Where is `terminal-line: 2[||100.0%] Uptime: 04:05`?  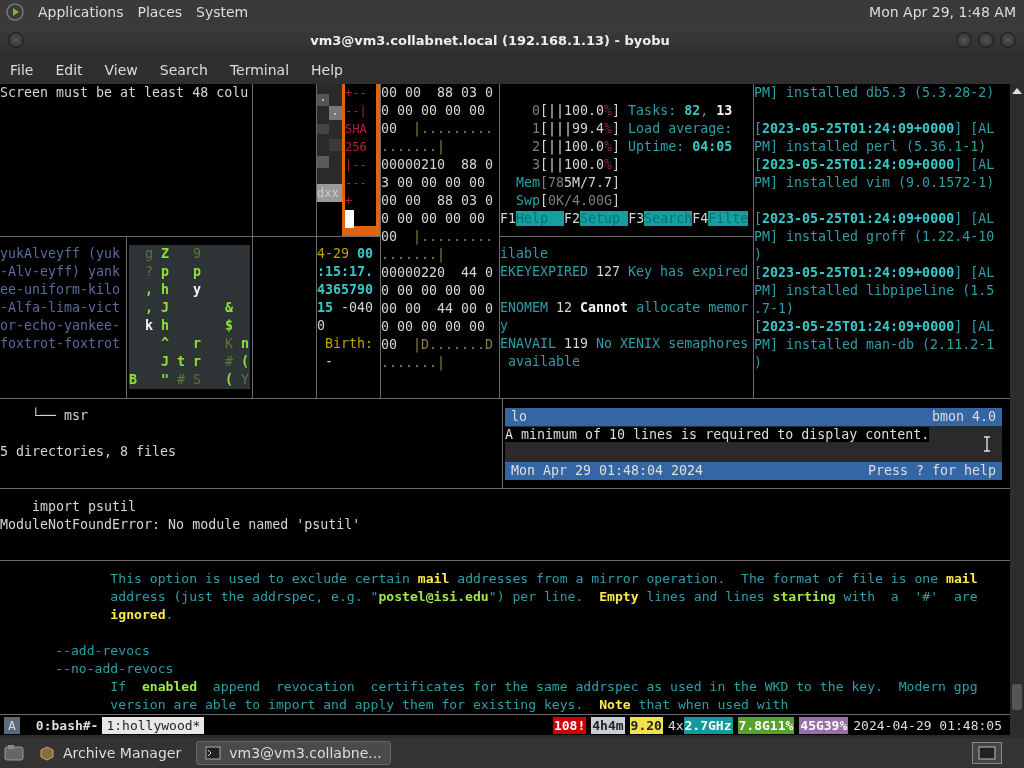 terminal-line: 2[||100.0%] Uptime: 04:05 is located at coordinates (632, 147).